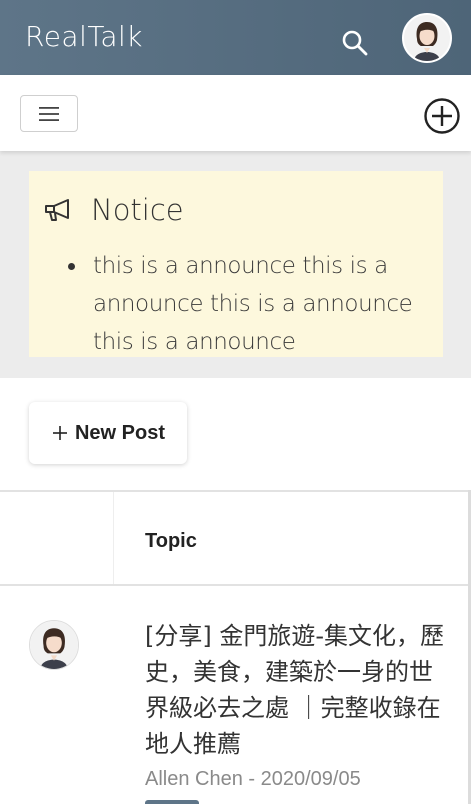  Describe the element at coordinates (235, 113) in the screenshot. I see `toolbar` at that location.